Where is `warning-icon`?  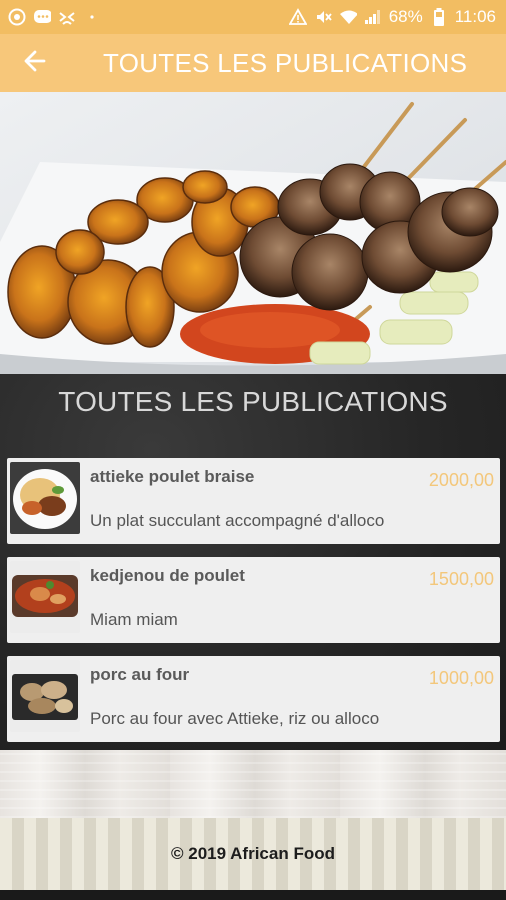 warning-icon is located at coordinates (297, 17).